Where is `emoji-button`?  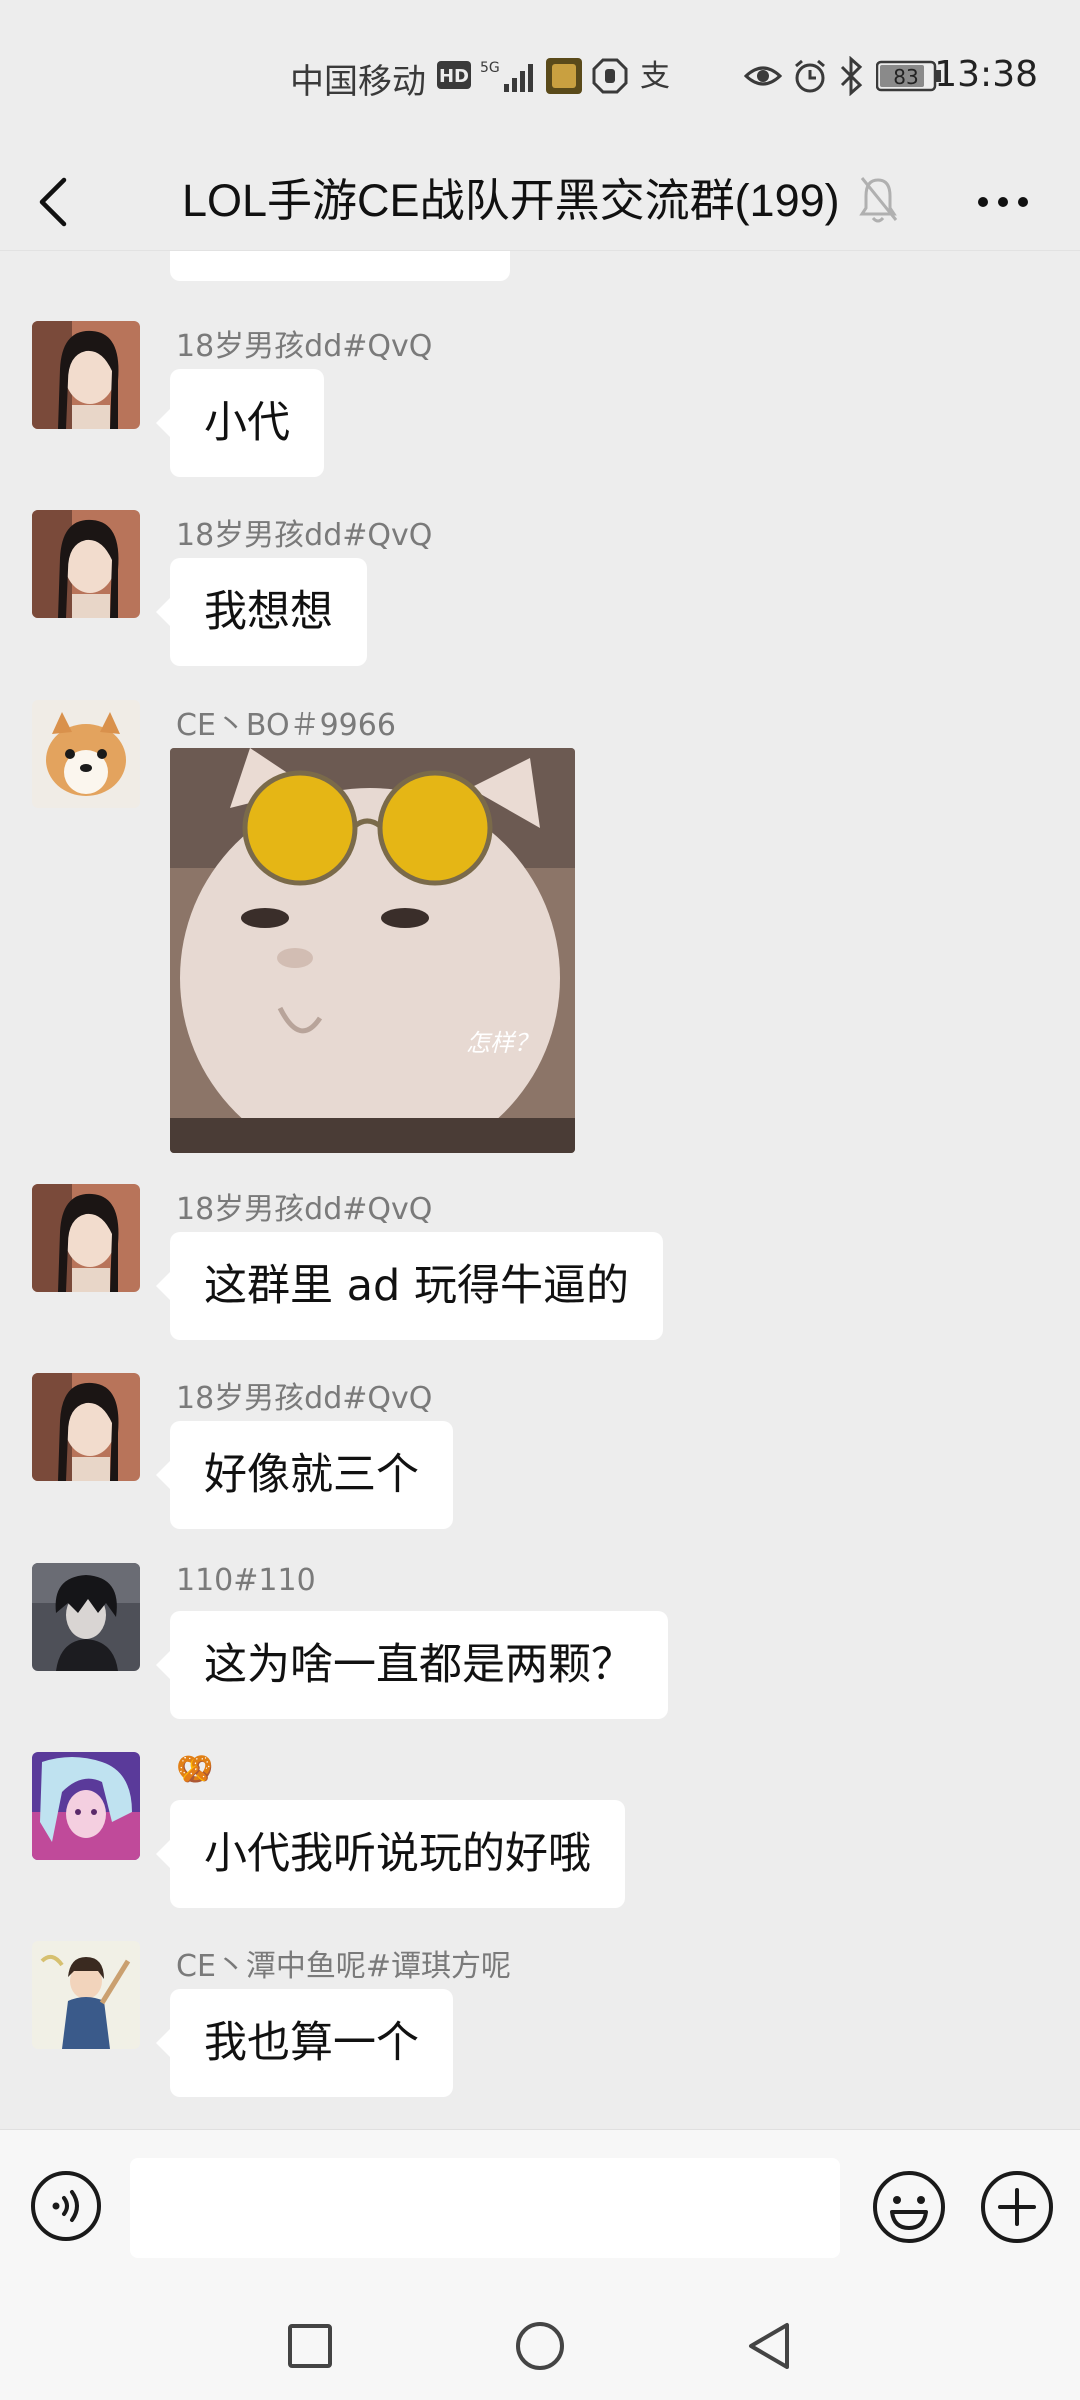 emoji-button is located at coordinates (909, 2207).